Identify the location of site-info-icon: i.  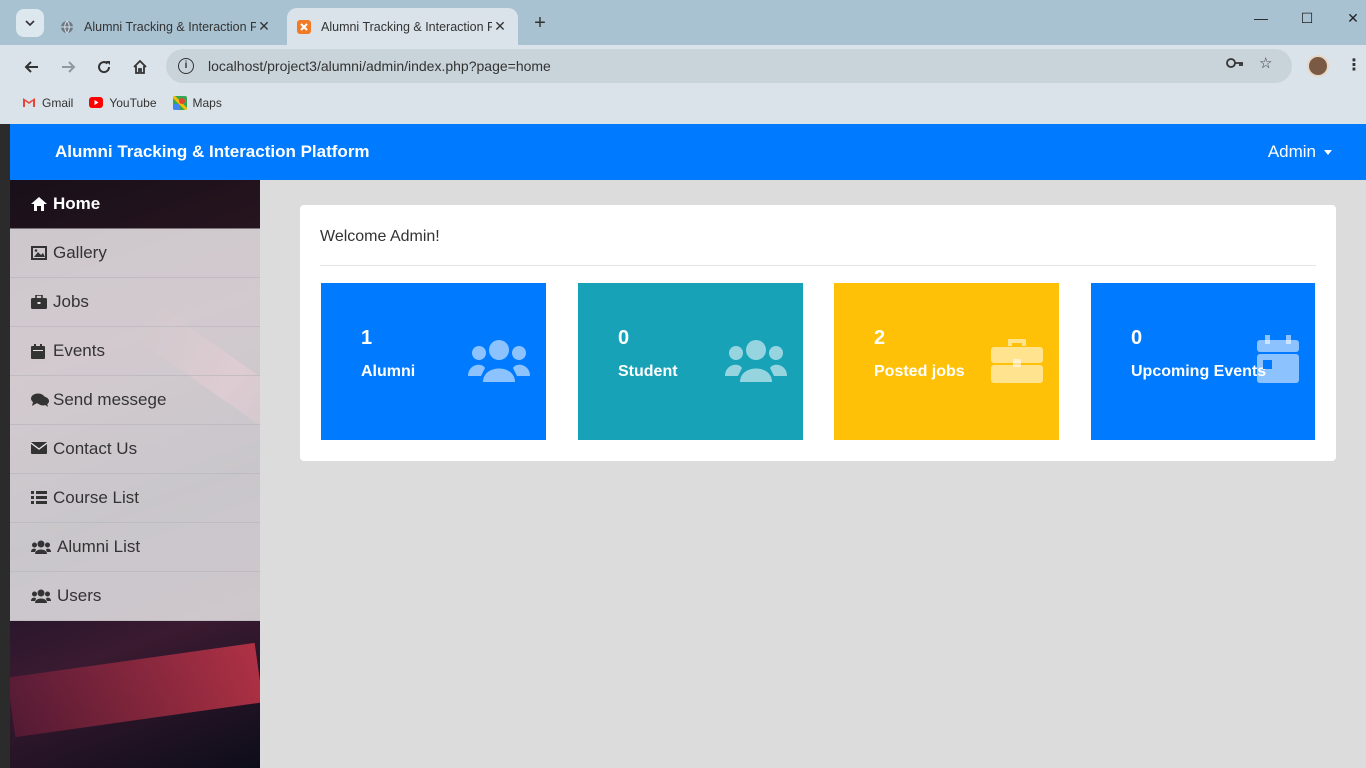
(186, 66).